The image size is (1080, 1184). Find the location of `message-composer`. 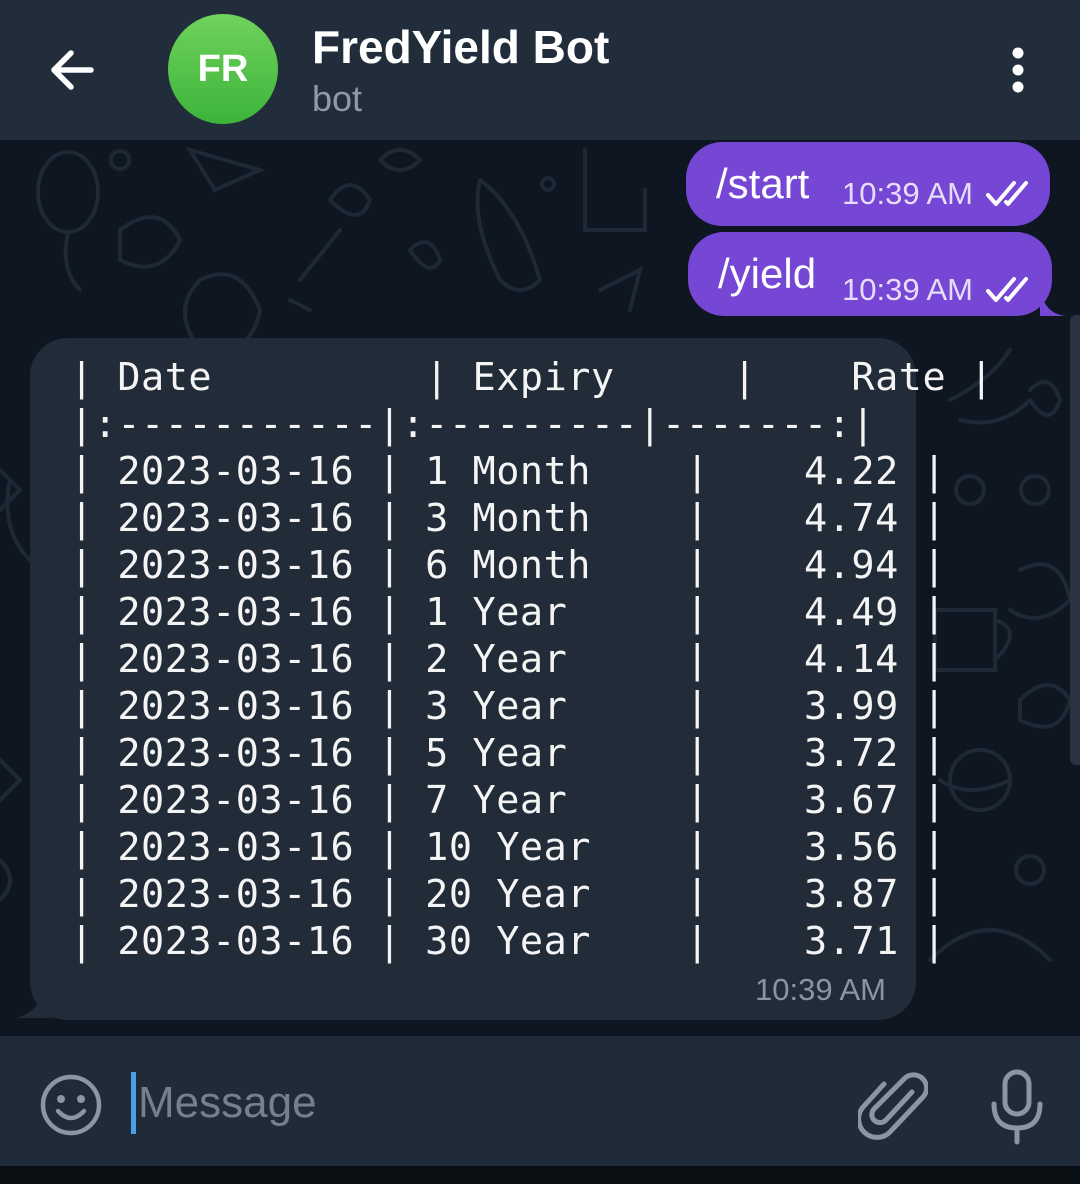

message-composer is located at coordinates (540, 1101).